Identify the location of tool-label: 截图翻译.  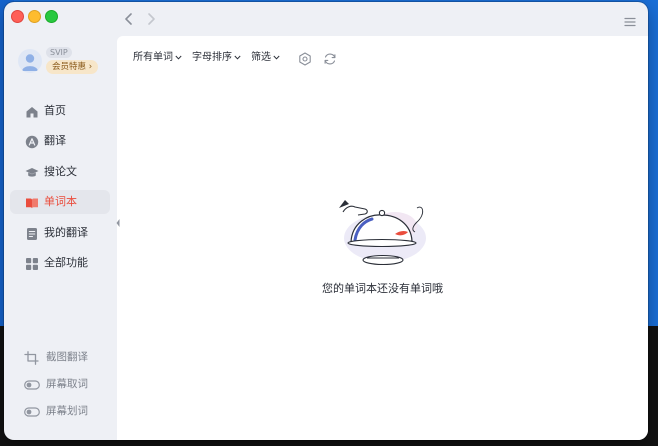
(67, 357).